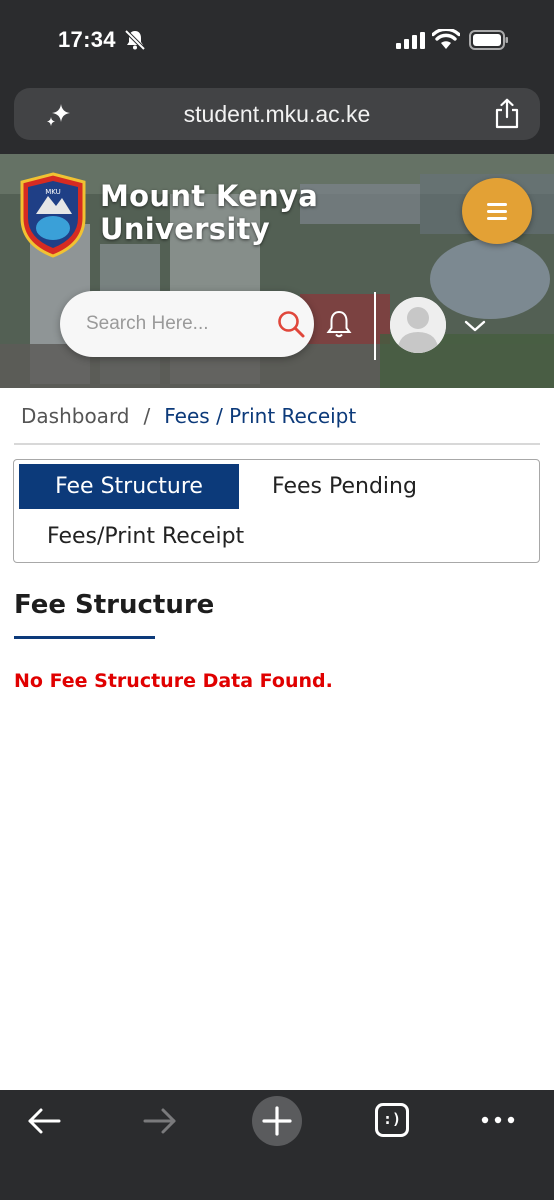 The image size is (554, 1200). I want to click on more-dots-icon, so click(498, 1120).